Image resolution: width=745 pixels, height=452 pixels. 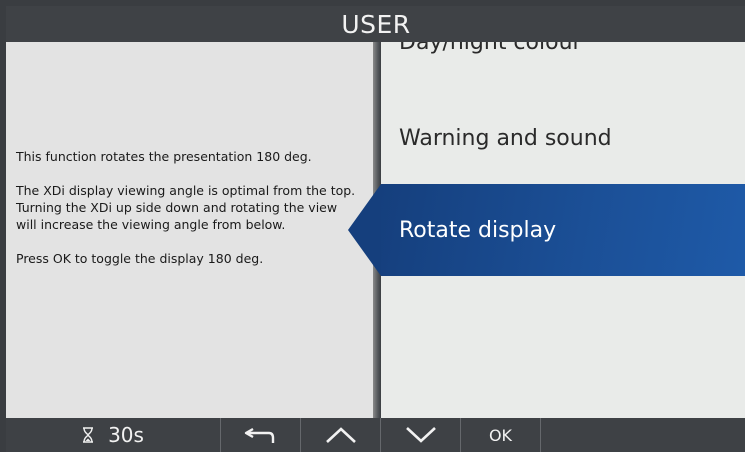 I want to click on page-title: USER, so click(x=376, y=24).